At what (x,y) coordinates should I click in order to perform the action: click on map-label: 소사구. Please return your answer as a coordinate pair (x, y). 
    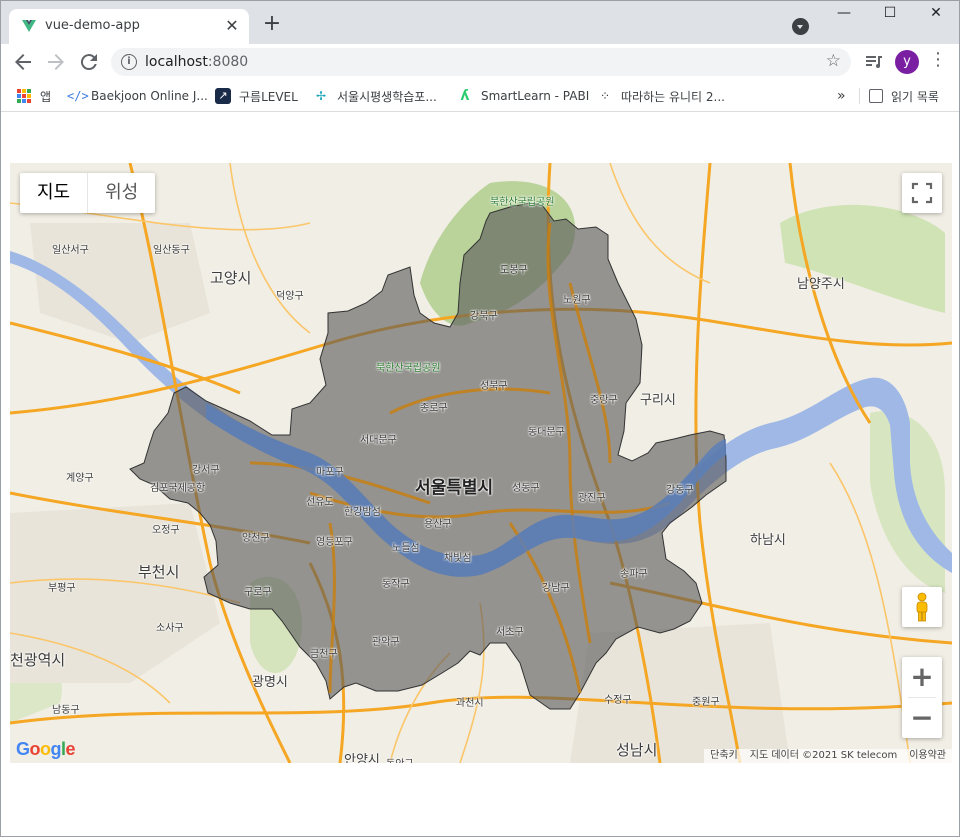
    Looking at the image, I should click on (170, 628).